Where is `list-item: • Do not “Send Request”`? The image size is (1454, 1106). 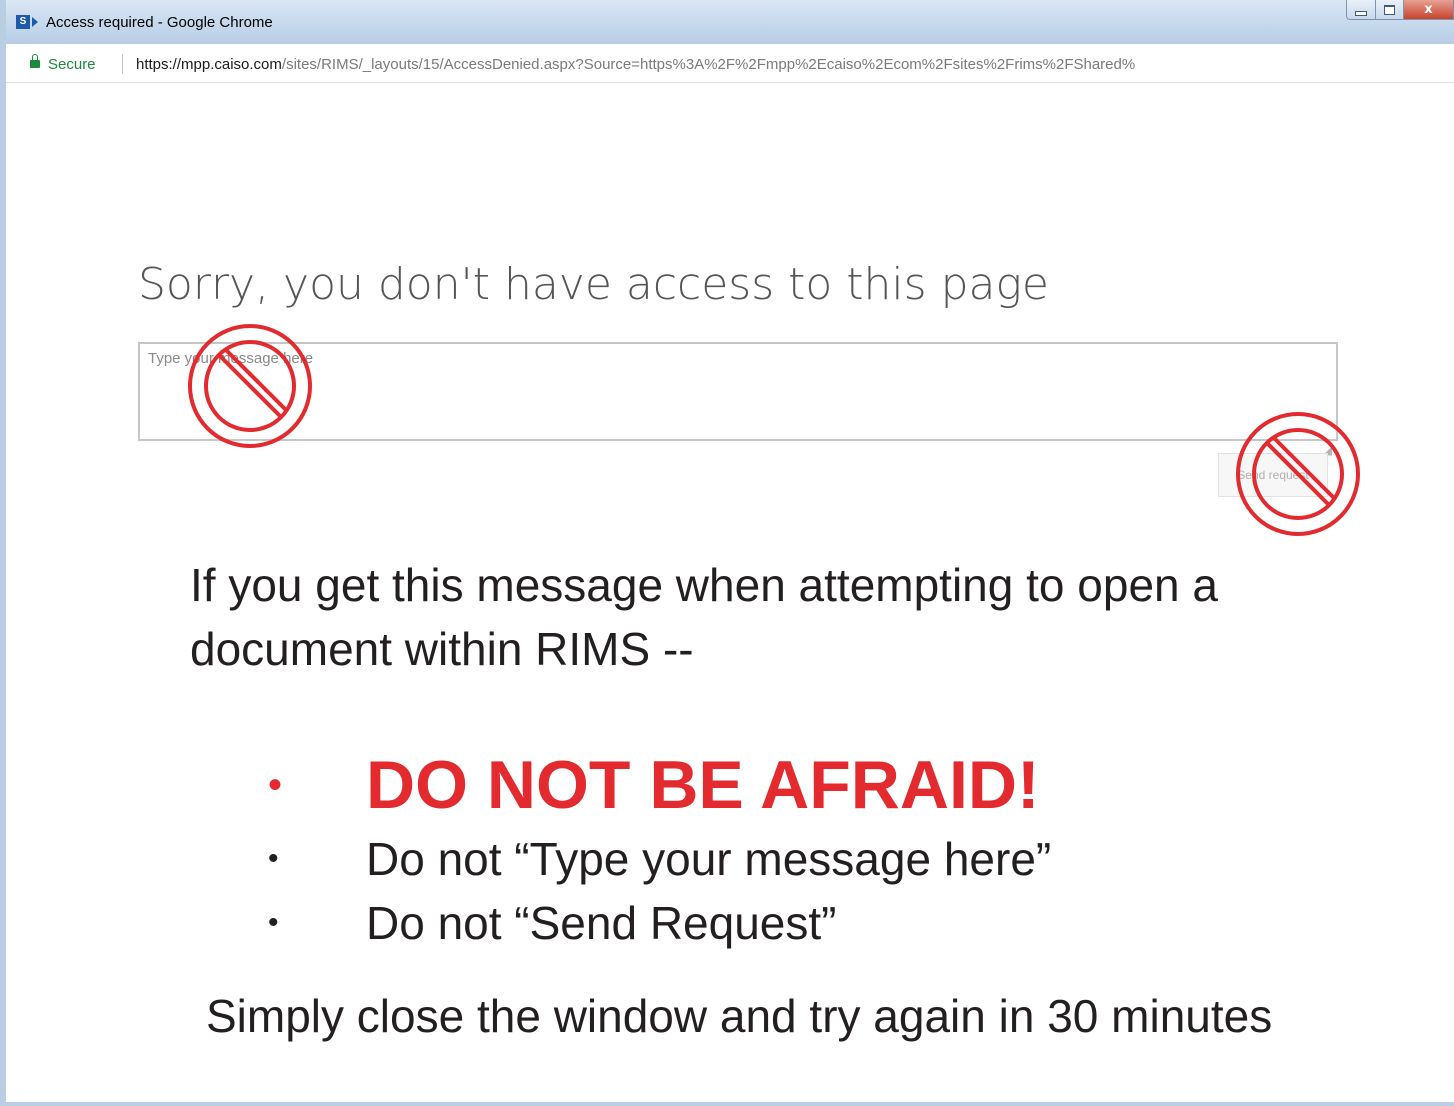 list-item: • Do not “Send Request” is located at coordinates (659, 923).